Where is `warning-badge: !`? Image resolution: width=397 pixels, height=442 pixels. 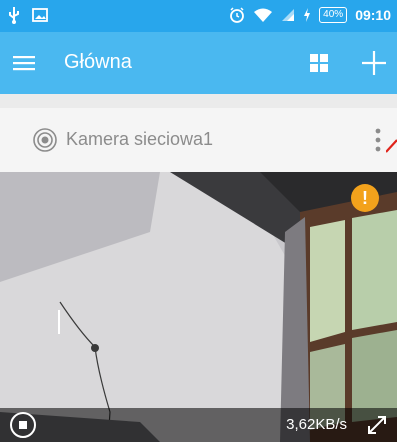
warning-badge: ! is located at coordinates (365, 198).